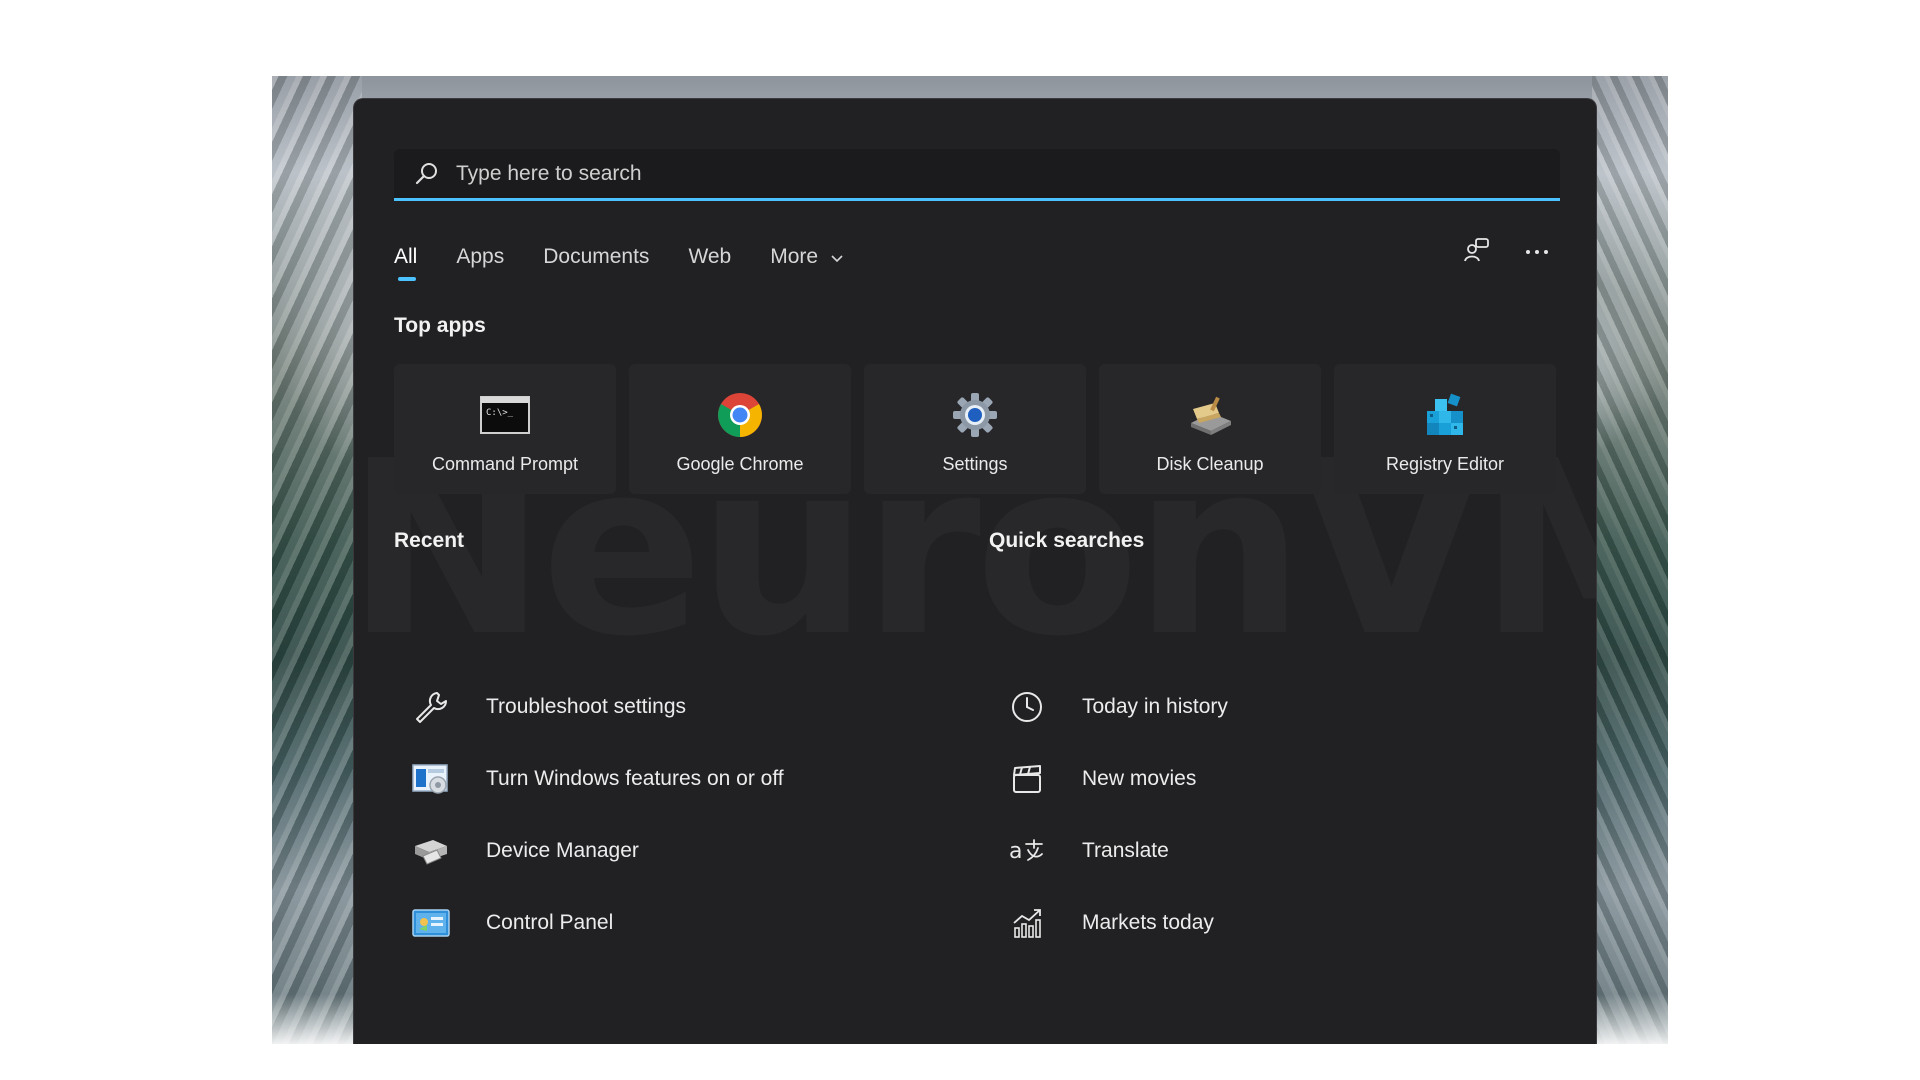 The width and height of the screenshot is (1920, 1080). I want to click on command-prompt-icon: C:\>_, so click(505, 415).